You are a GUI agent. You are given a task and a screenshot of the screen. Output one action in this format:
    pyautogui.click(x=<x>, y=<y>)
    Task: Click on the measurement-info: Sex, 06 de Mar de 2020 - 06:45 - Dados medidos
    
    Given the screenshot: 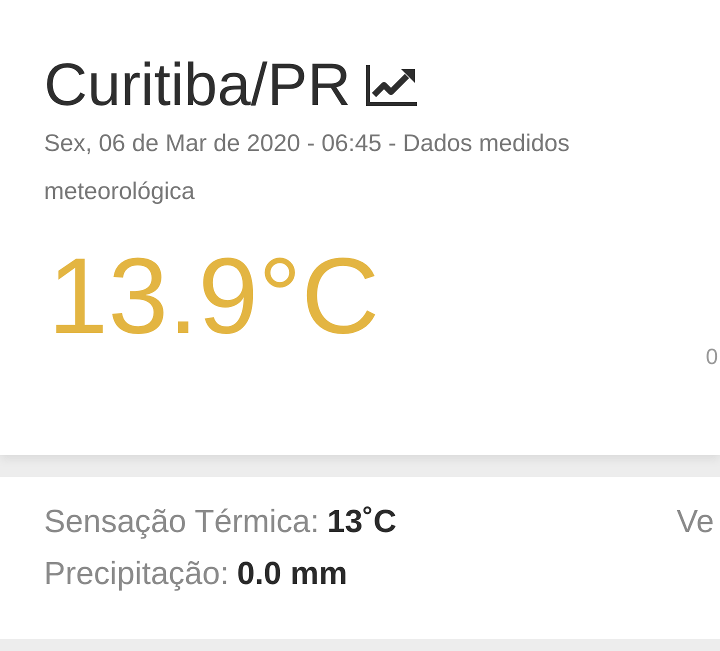 What is the action you would take?
    pyautogui.click(x=307, y=144)
    